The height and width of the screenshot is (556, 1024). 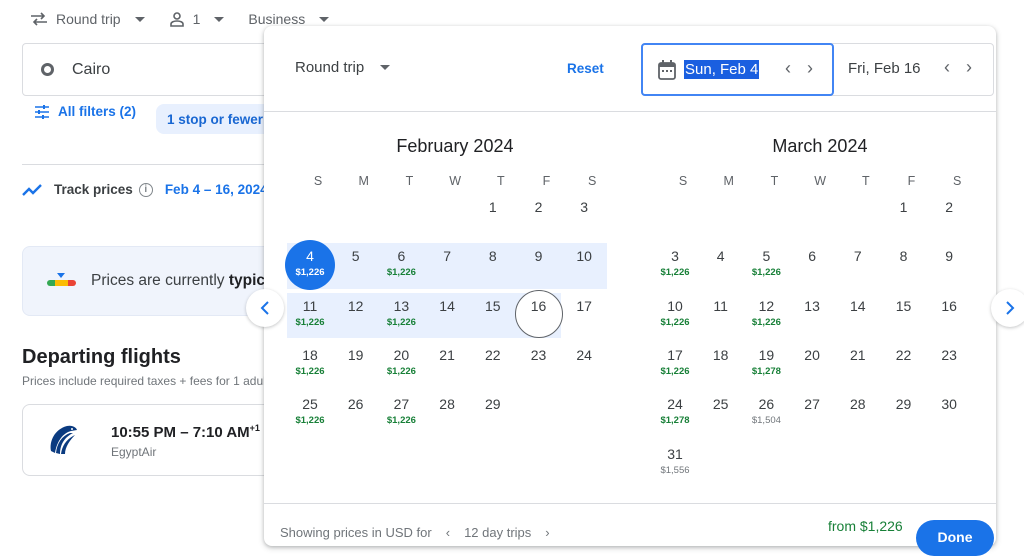 I want to click on weekday-label: F, so click(x=546, y=181).